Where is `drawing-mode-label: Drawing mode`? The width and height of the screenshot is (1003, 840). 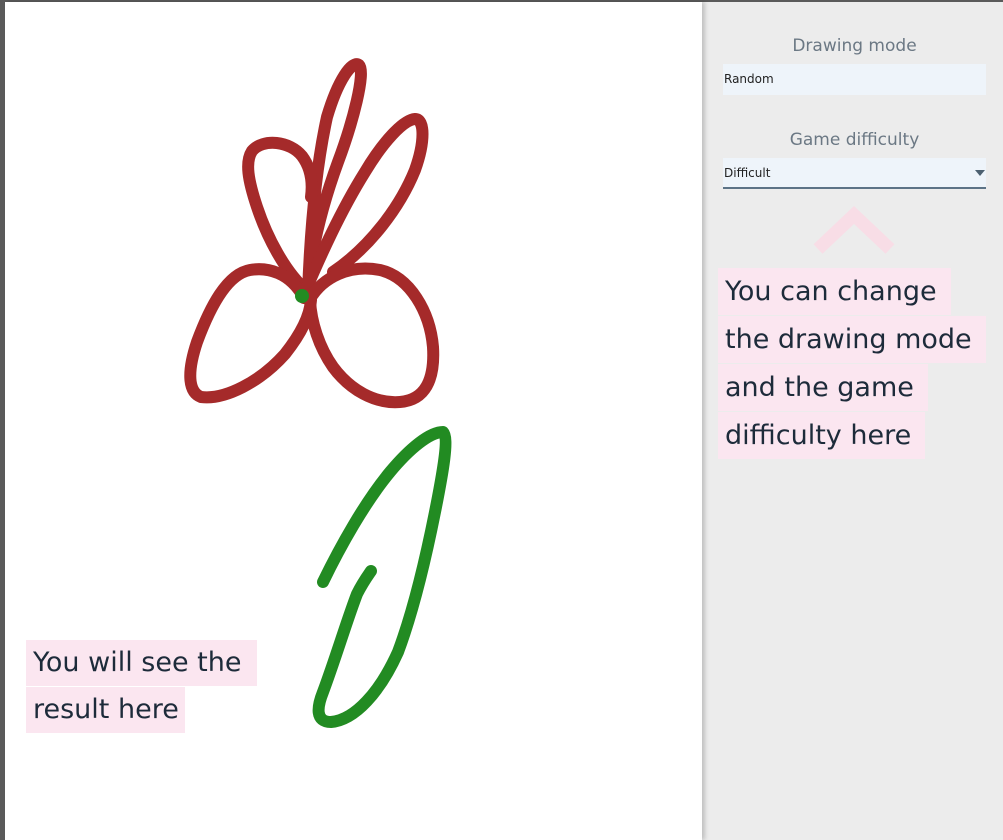
drawing-mode-label: Drawing mode is located at coordinates (854, 46).